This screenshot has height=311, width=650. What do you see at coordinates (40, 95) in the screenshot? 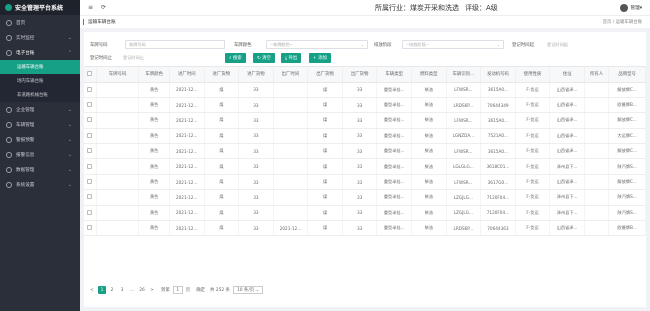
I see `sidebar-subitem-machinery: 非道路机械台账` at bounding box center [40, 95].